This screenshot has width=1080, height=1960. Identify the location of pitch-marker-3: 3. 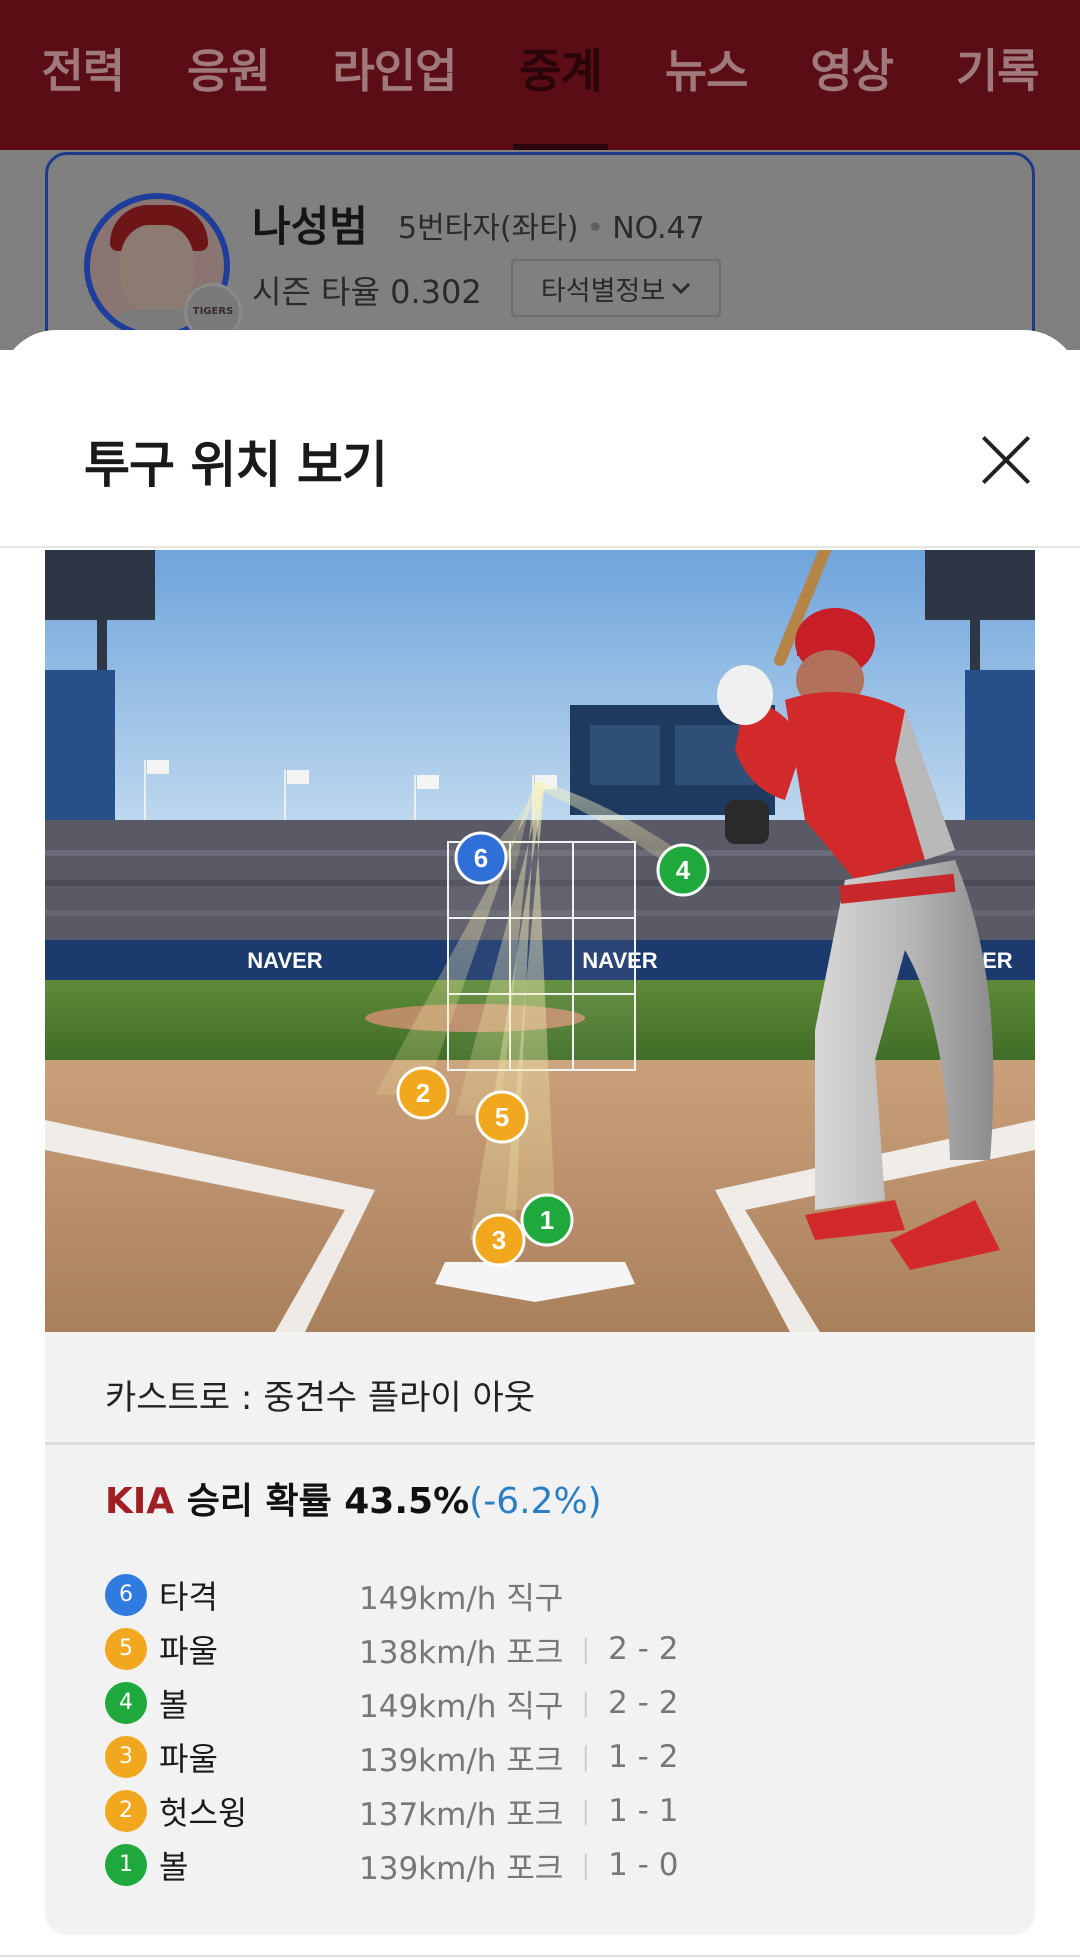
(499, 1240).